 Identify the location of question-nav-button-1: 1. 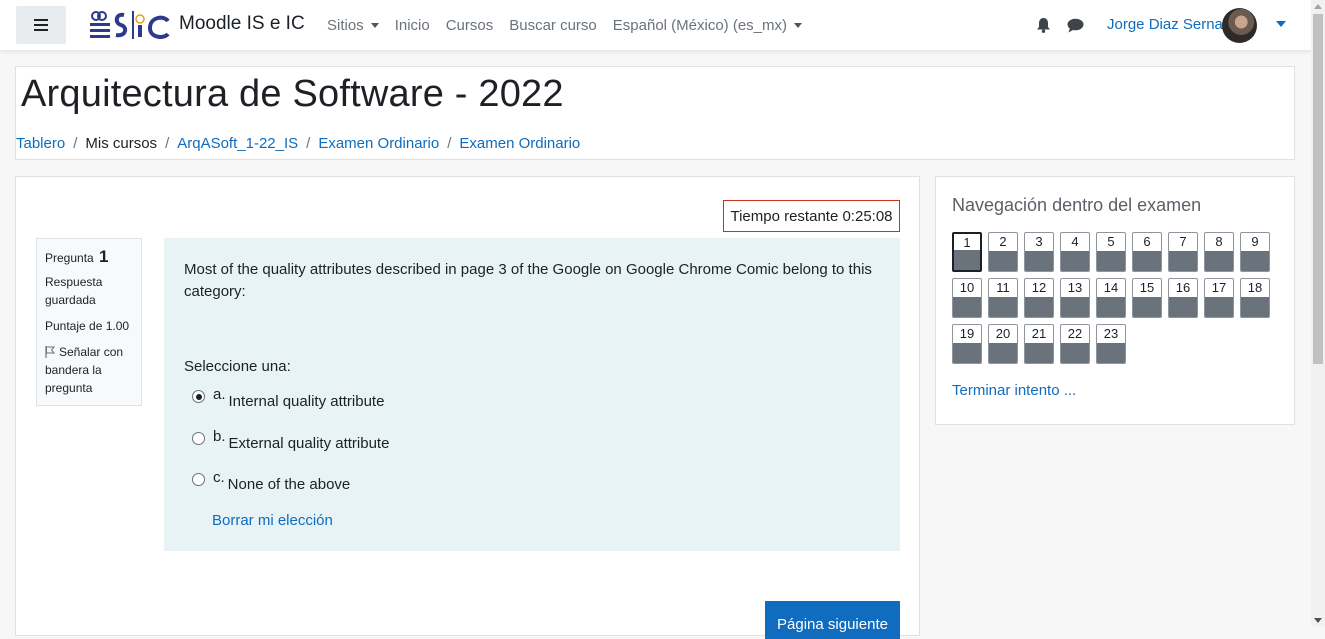
(967, 252).